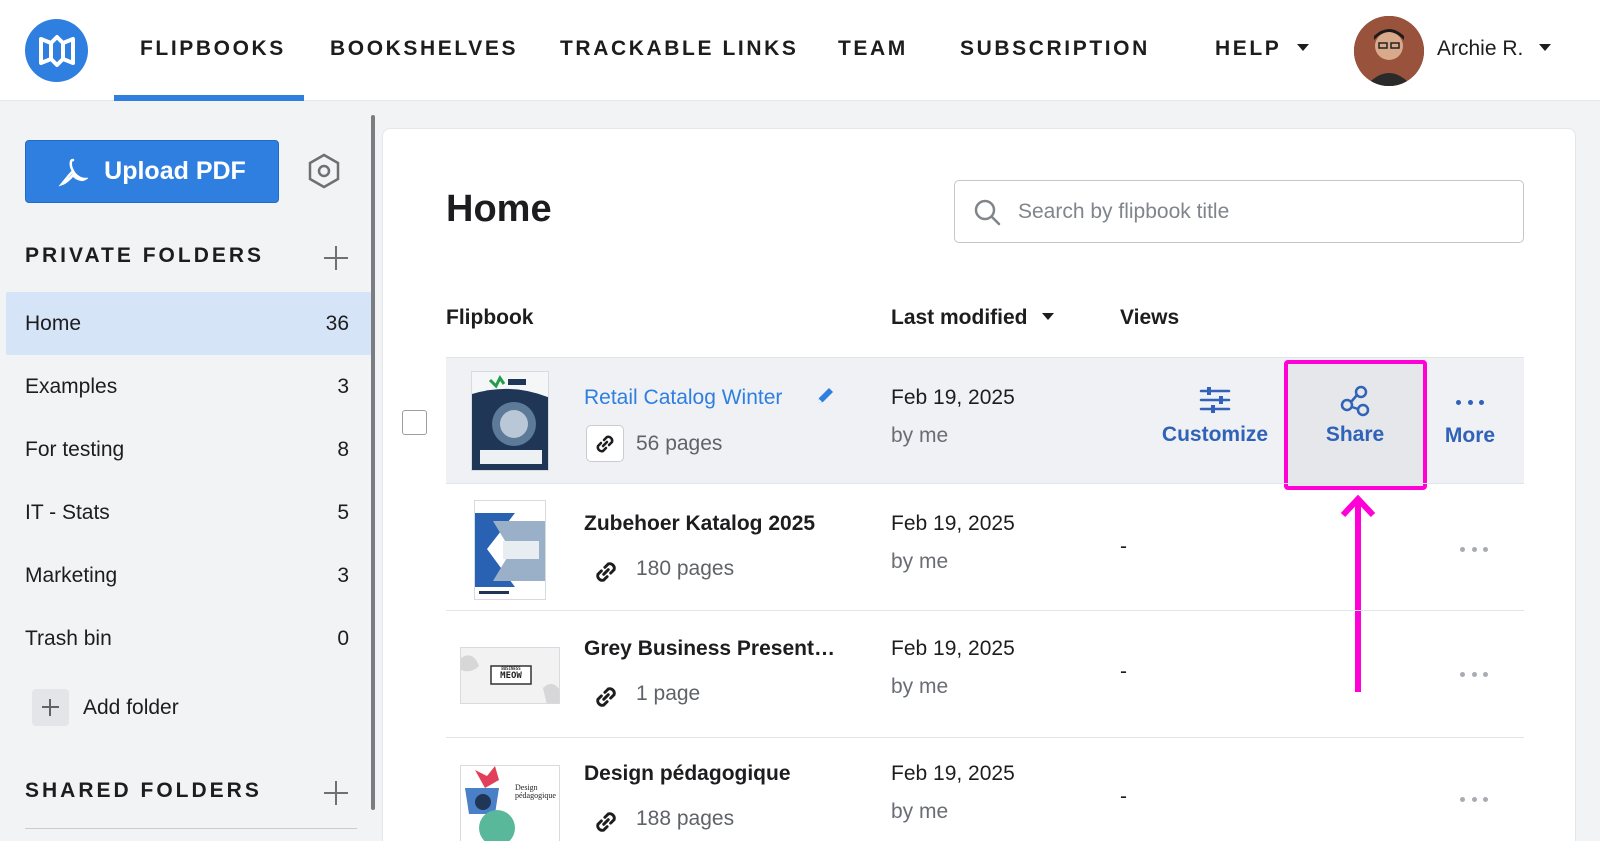  What do you see at coordinates (188, 512) in the screenshot?
I see `folder-it-stats: IT - Stats 5` at bounding box center [188, 512].